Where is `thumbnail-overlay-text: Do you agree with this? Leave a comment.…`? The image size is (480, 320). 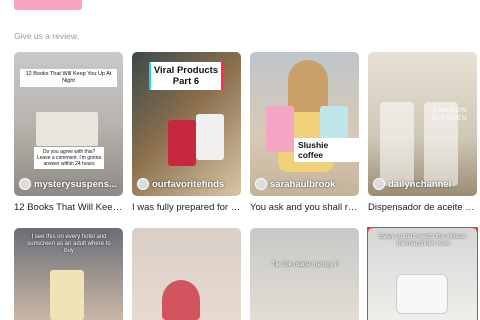 thumbnail-overlay-text: Do you agree with this? Leave a comment.… is located at coordinates (69, 158).